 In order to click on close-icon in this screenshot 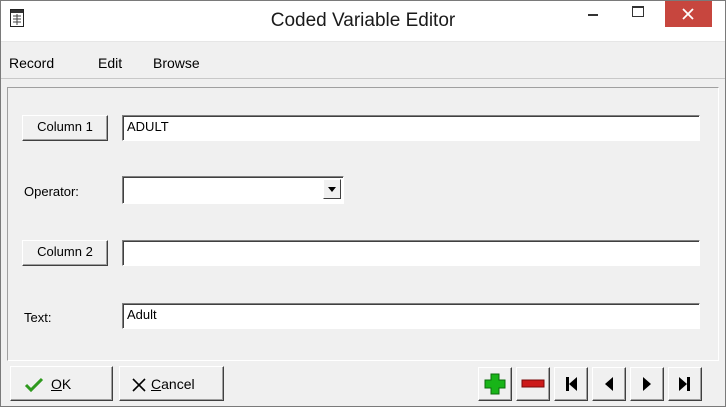, I will do `click(688, 14)`.